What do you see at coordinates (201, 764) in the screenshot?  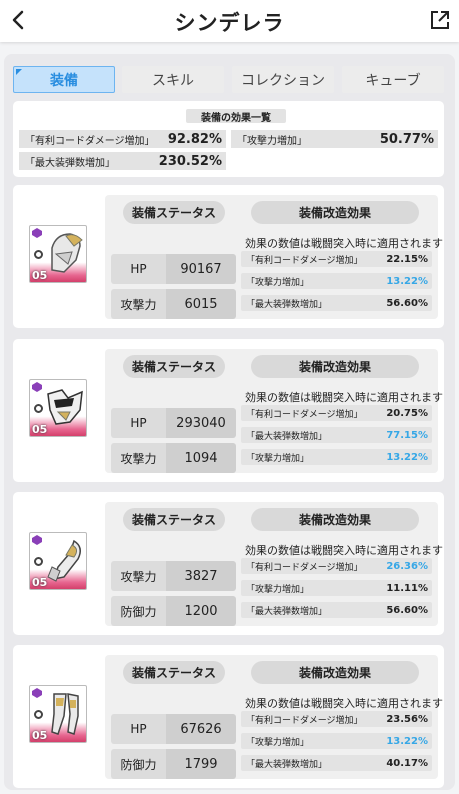 I see `stat-value: 1799` at bounding box center [201, 764].